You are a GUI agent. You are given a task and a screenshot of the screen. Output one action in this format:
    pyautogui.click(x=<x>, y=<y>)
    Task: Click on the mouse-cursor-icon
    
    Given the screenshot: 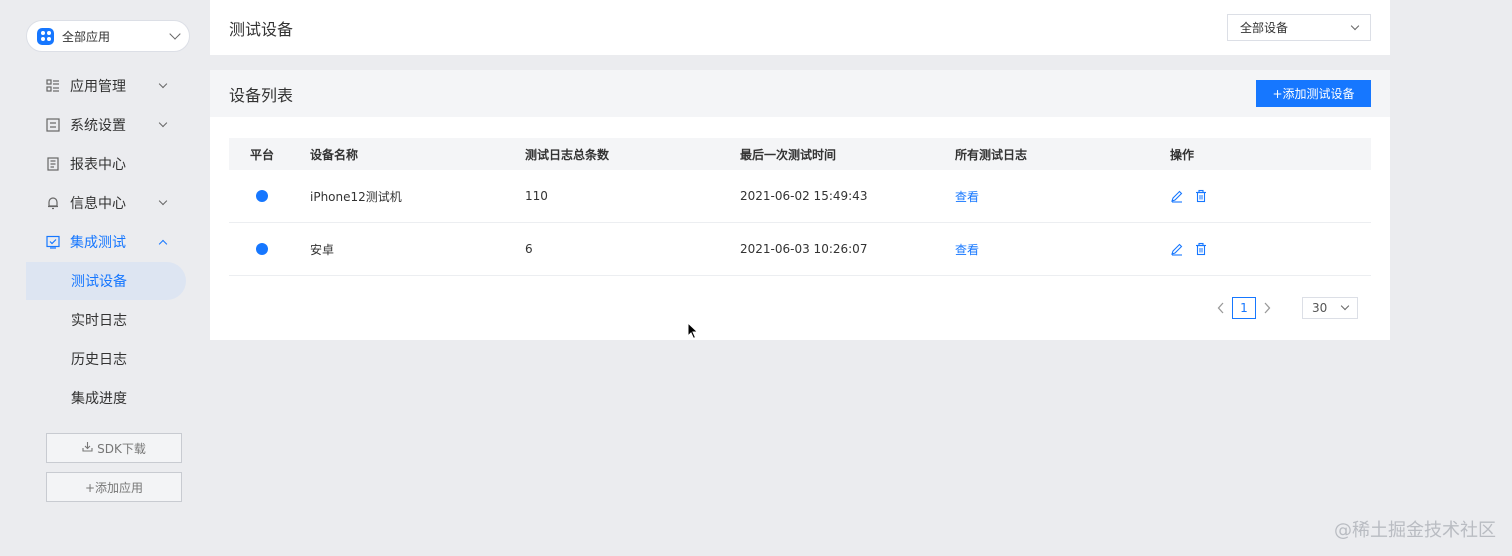 What is the action you would take?
    pyautogui.click(x=693, y=331)
    